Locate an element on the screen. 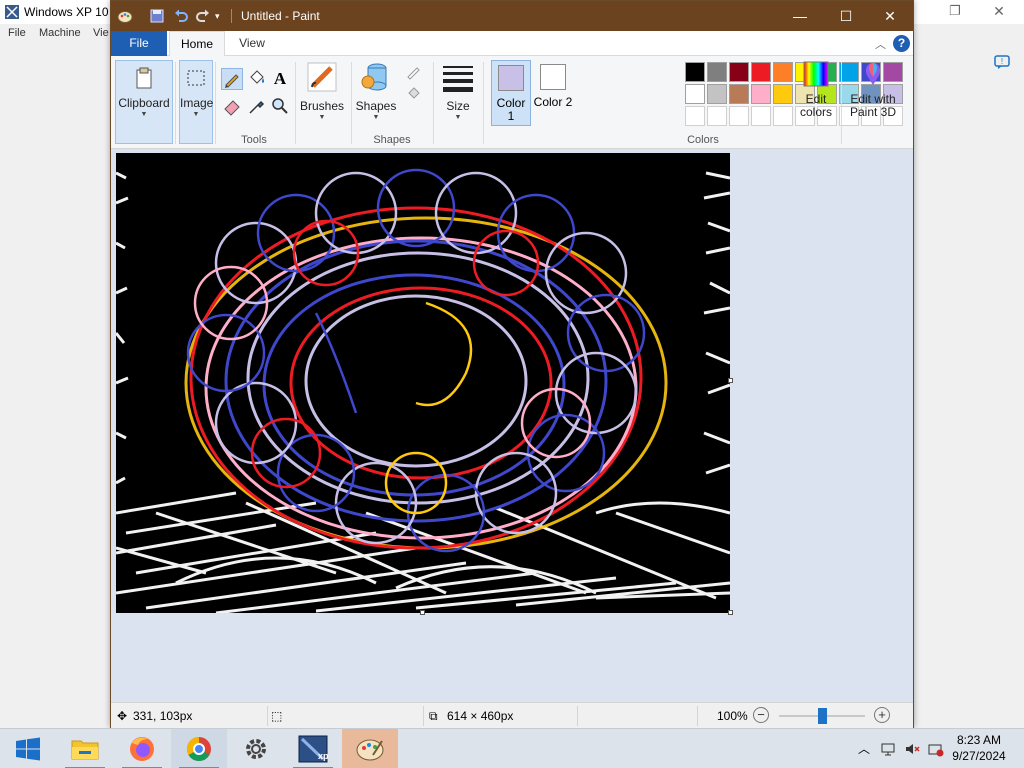 The width and height of the screenshot is (1024, 768). shape-fill-tool is located at coordinates (414, 95).